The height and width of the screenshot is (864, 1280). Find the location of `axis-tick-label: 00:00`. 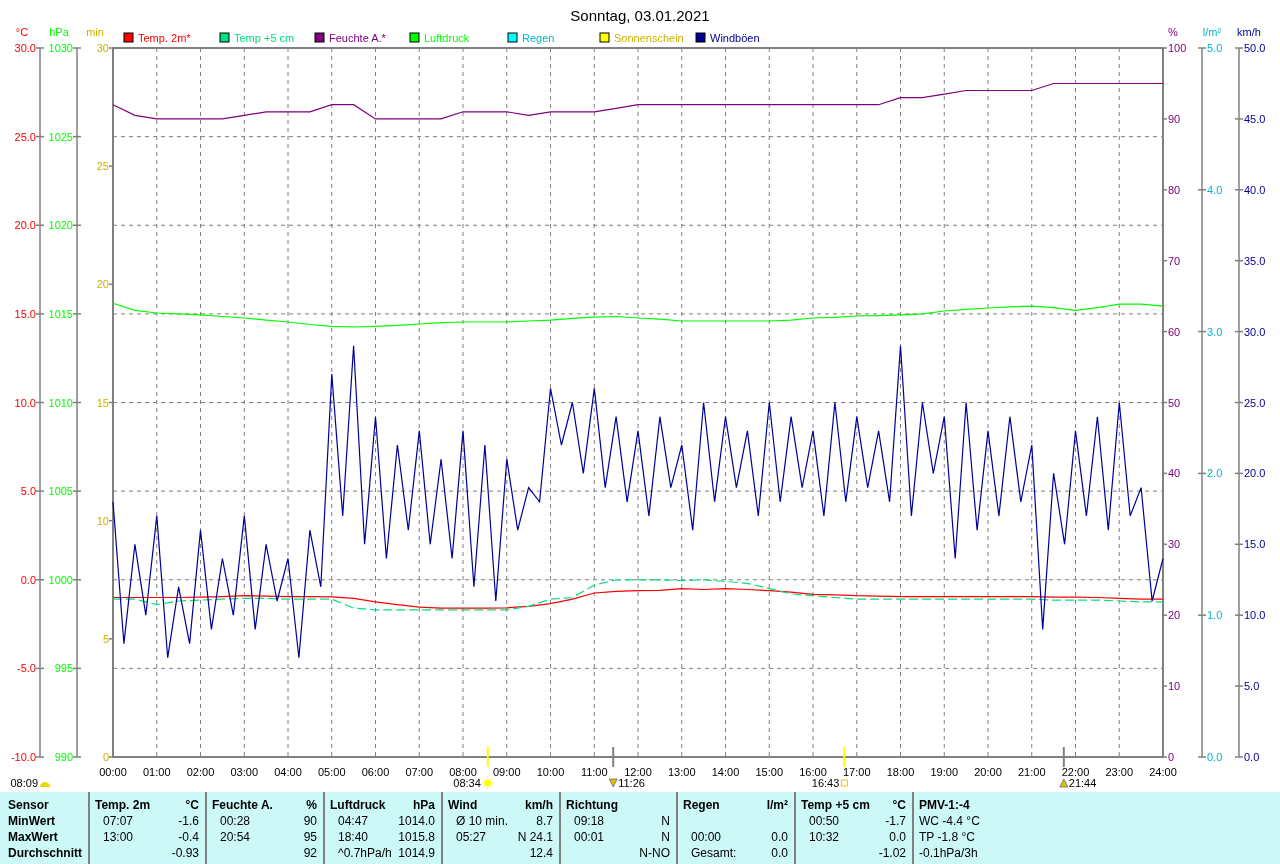

axis-tick-label: 00:00 is located at coordinates (113, 772).